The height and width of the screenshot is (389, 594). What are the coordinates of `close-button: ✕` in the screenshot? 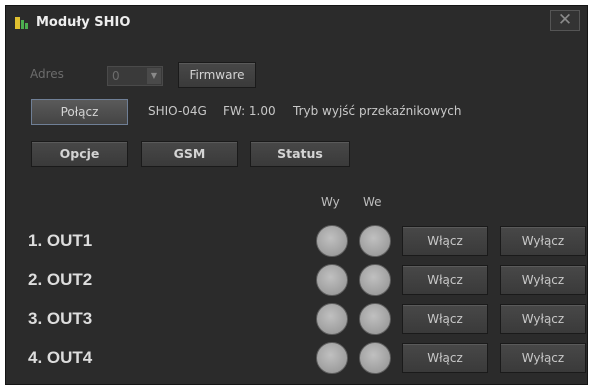 It's located at (565, 20).